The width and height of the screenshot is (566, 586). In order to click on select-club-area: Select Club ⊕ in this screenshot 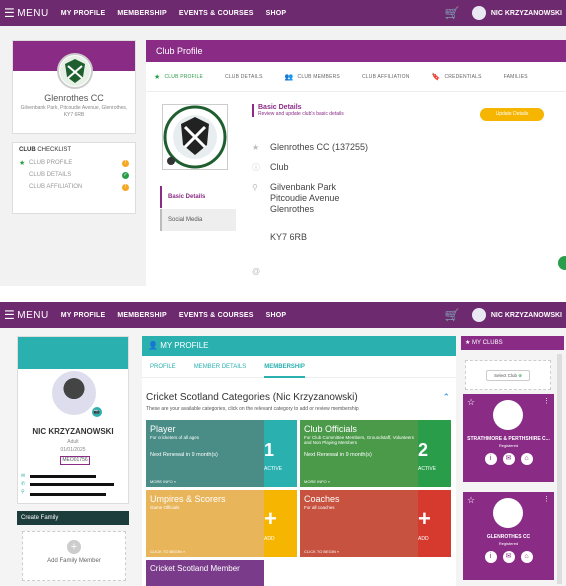, I will do `click(508, 375)`.